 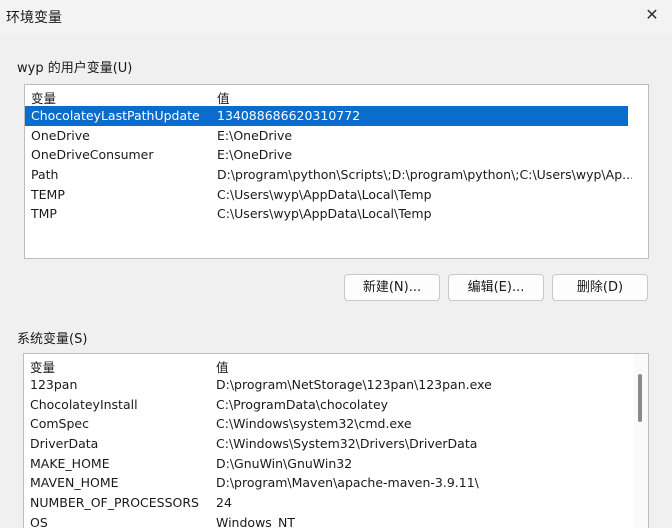 What do you see at coordinates (347, 444) in the screenshot?
I see `variable-value: C:\Windows\System32\Drivers\DriverData` at bounding box center [347, 444].